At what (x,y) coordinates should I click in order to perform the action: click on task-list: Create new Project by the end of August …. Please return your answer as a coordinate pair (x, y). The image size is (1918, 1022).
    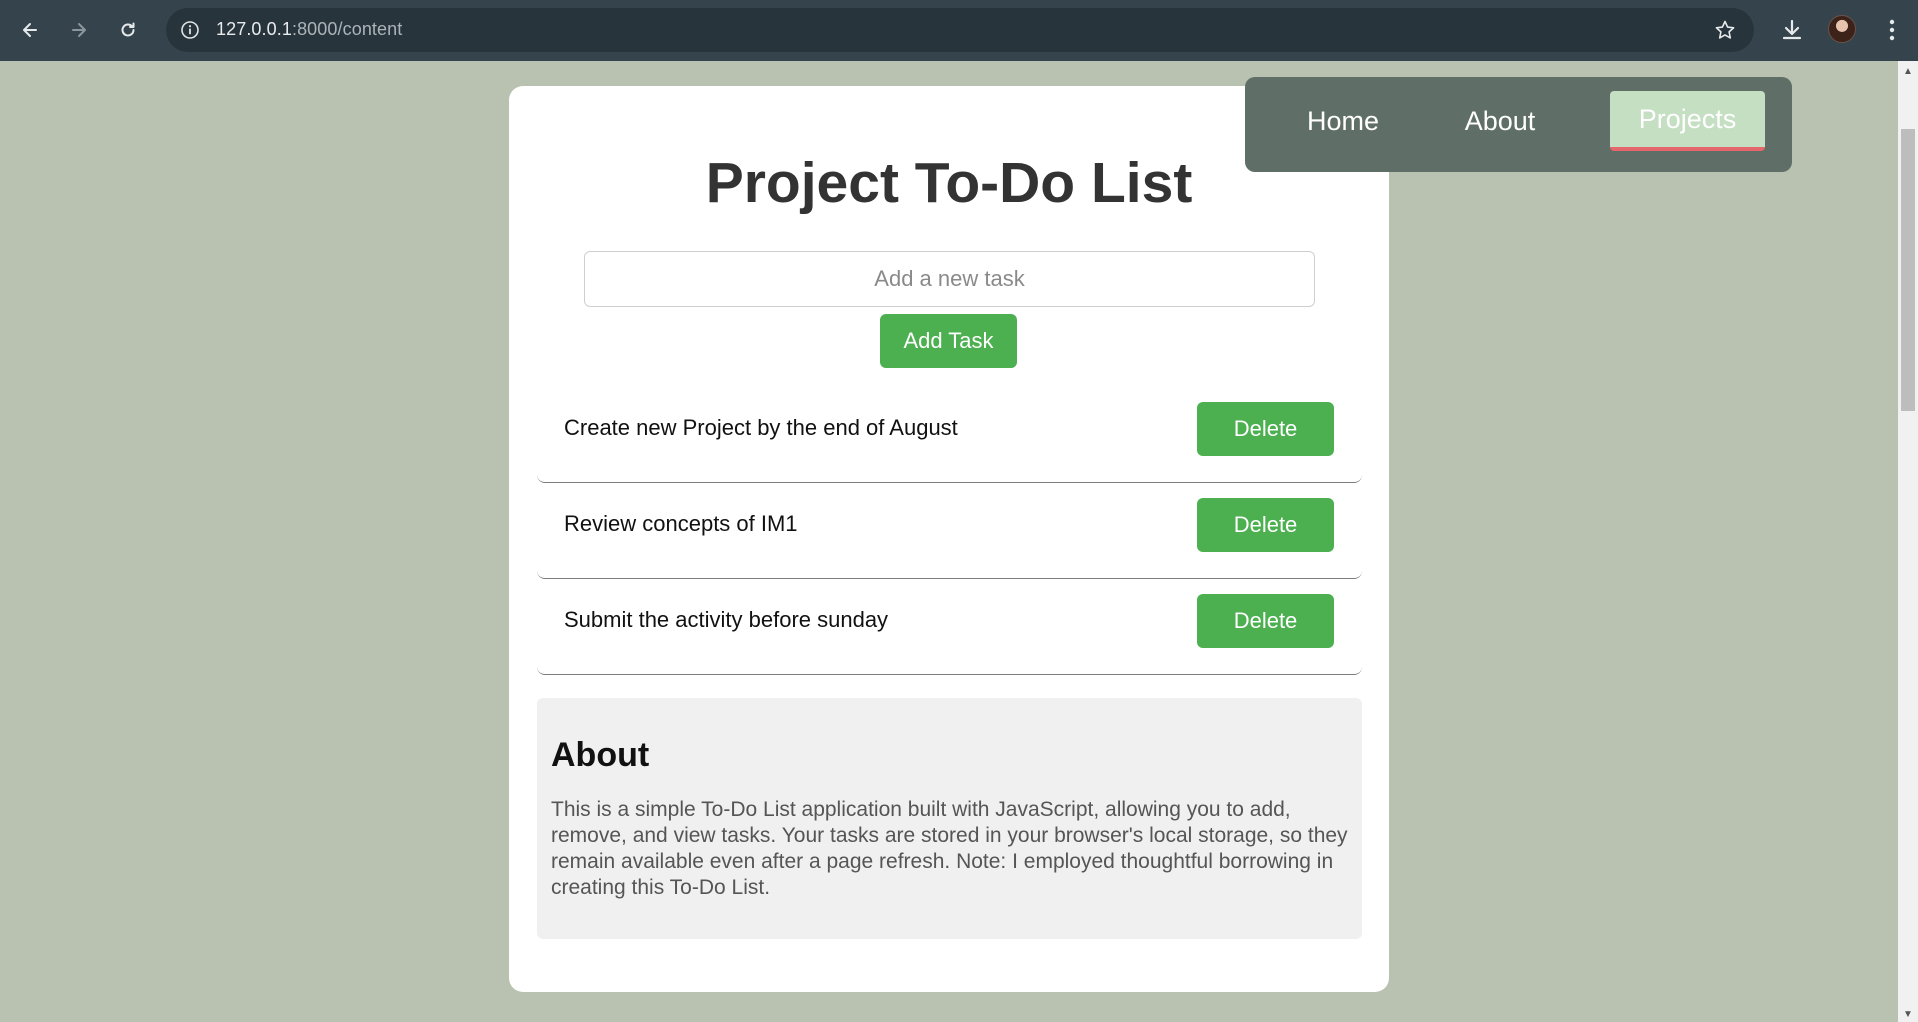
    Looking at the image, I should click on (949, 531).